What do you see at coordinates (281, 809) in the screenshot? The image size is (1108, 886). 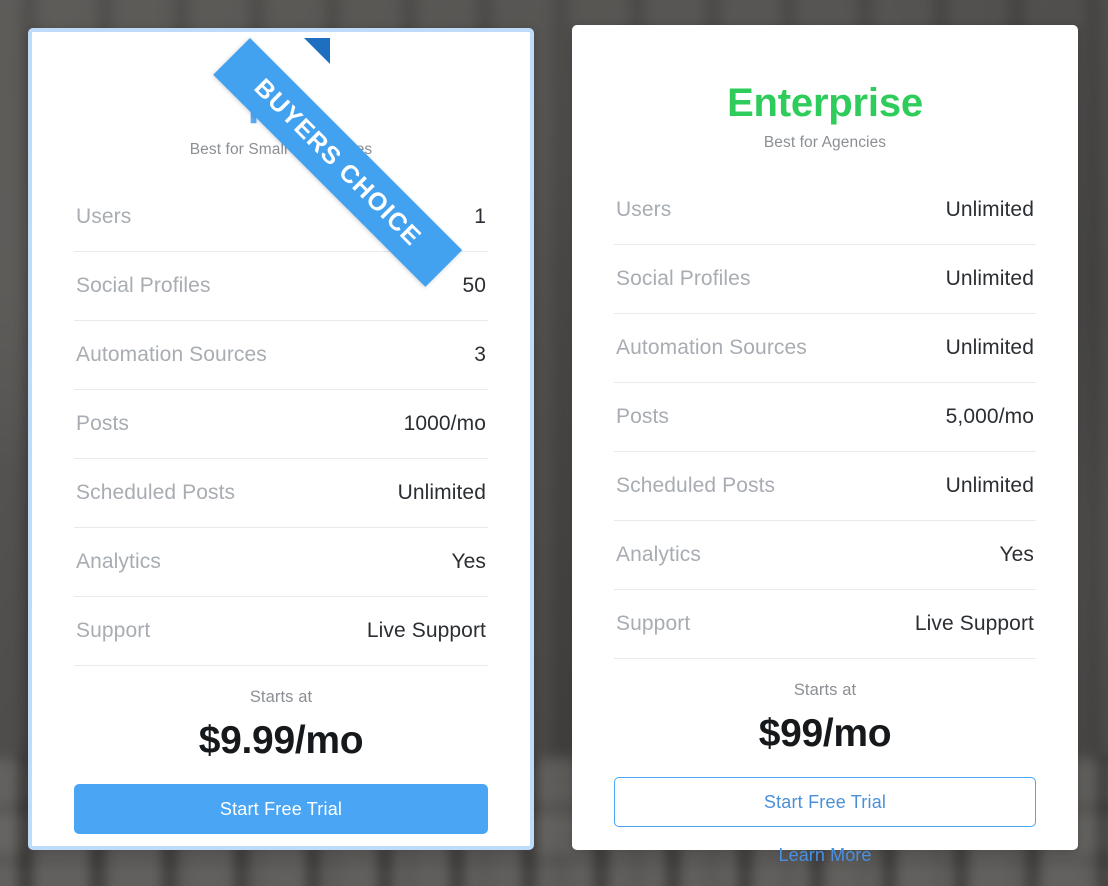 I see `start-free-trial-button-pro: Start Free Trial` at bounding box center [281, 809].